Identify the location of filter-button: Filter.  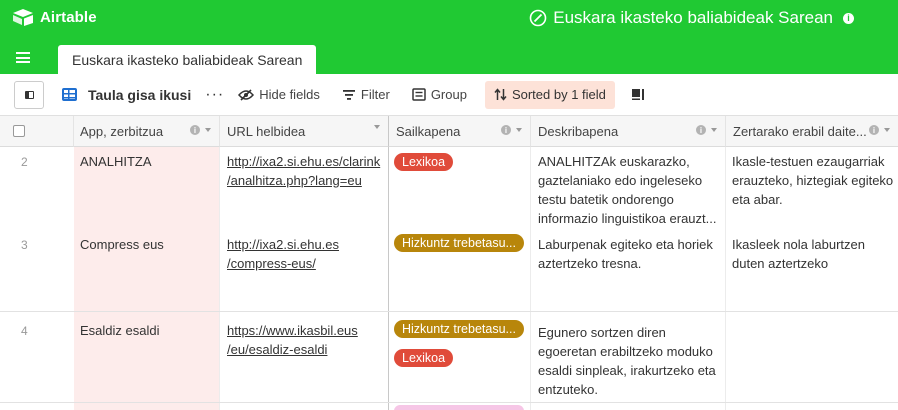
(366, 95).